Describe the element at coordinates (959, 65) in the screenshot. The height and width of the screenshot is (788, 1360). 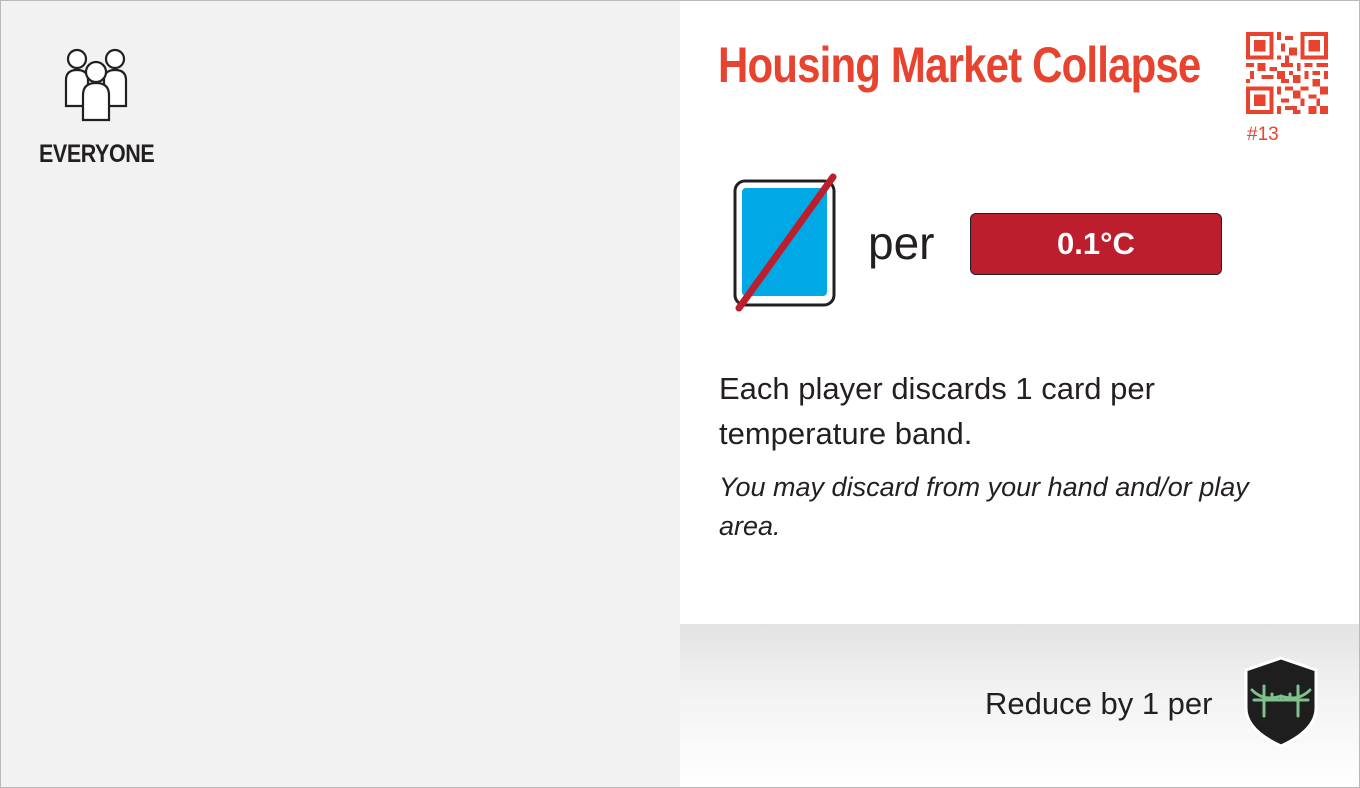
I see `card-title: Housing Market Collapse` at that location.